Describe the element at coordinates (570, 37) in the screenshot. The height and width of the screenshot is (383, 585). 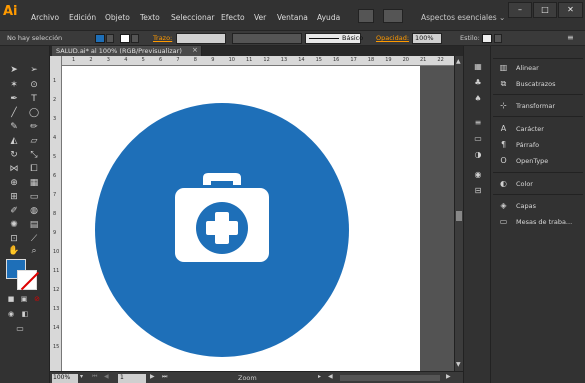
I see `panel-menu-icon: ≡` at that location.